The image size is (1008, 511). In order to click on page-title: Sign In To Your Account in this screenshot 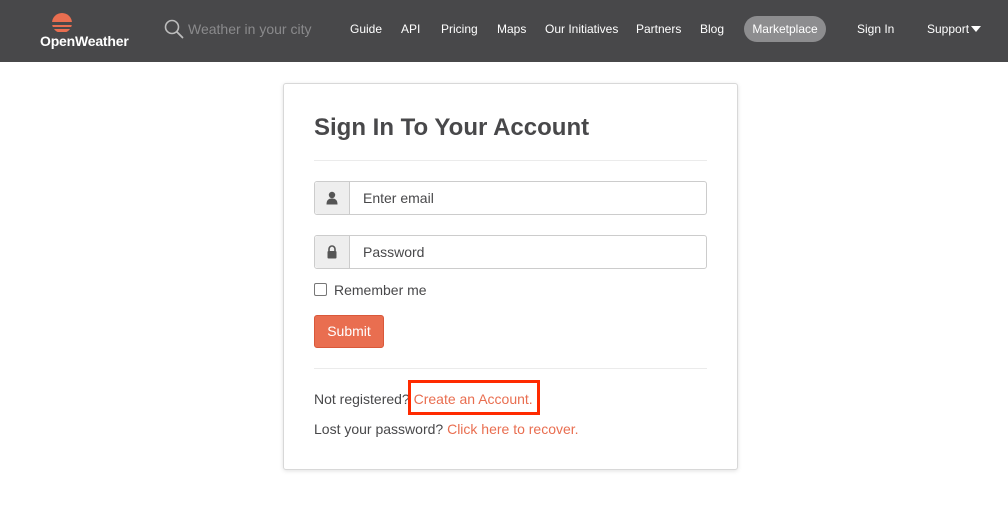, I will do `click(452, 127)`.